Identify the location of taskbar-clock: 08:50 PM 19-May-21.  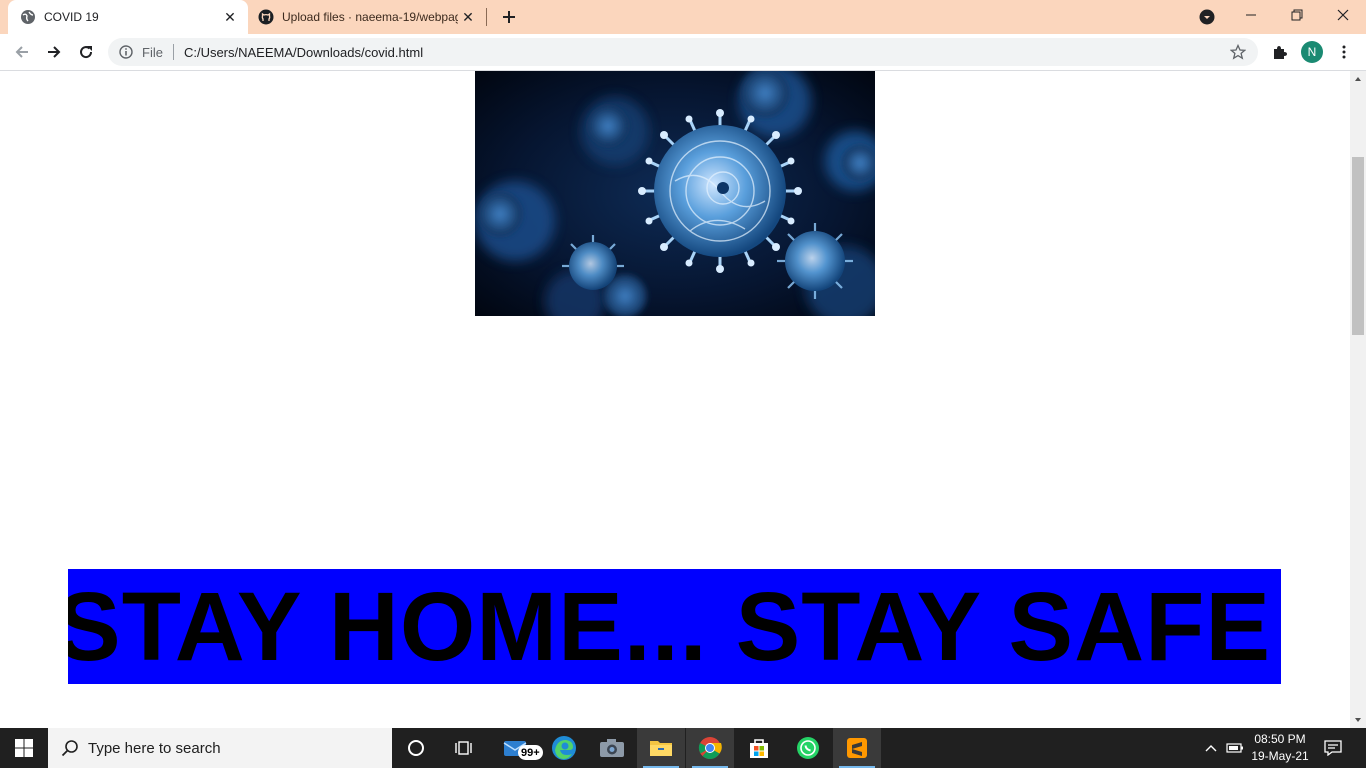
(1280, 748).